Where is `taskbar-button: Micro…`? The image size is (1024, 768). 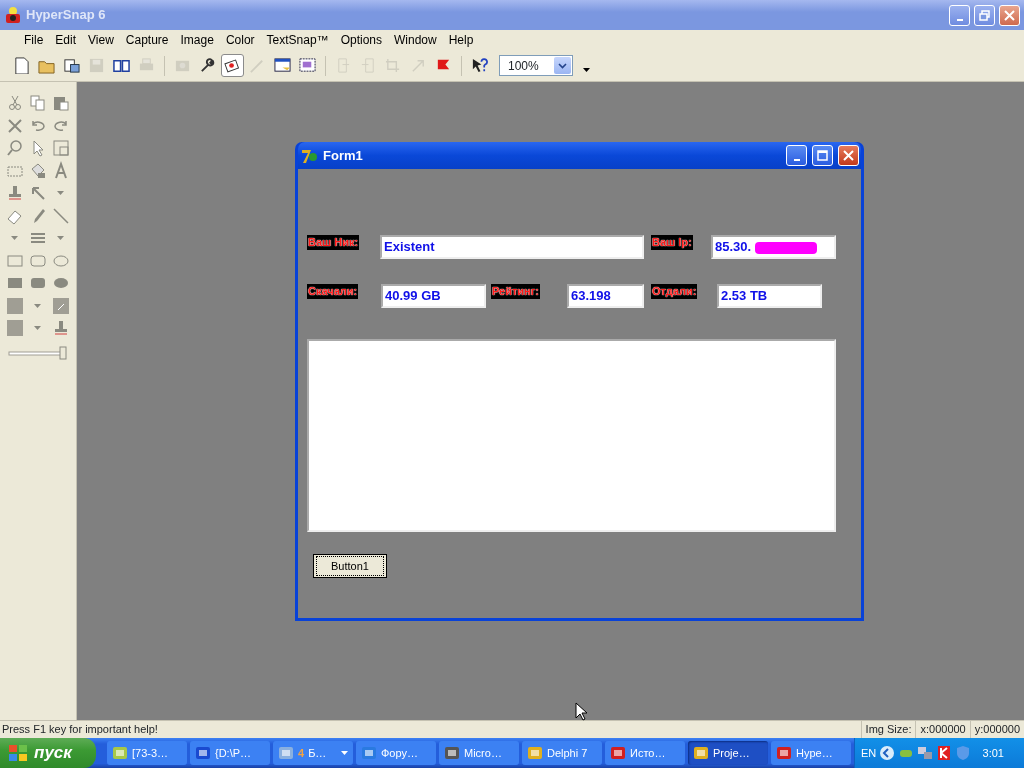 taskbar-button: Micro… is located at coordinates (479, 753).